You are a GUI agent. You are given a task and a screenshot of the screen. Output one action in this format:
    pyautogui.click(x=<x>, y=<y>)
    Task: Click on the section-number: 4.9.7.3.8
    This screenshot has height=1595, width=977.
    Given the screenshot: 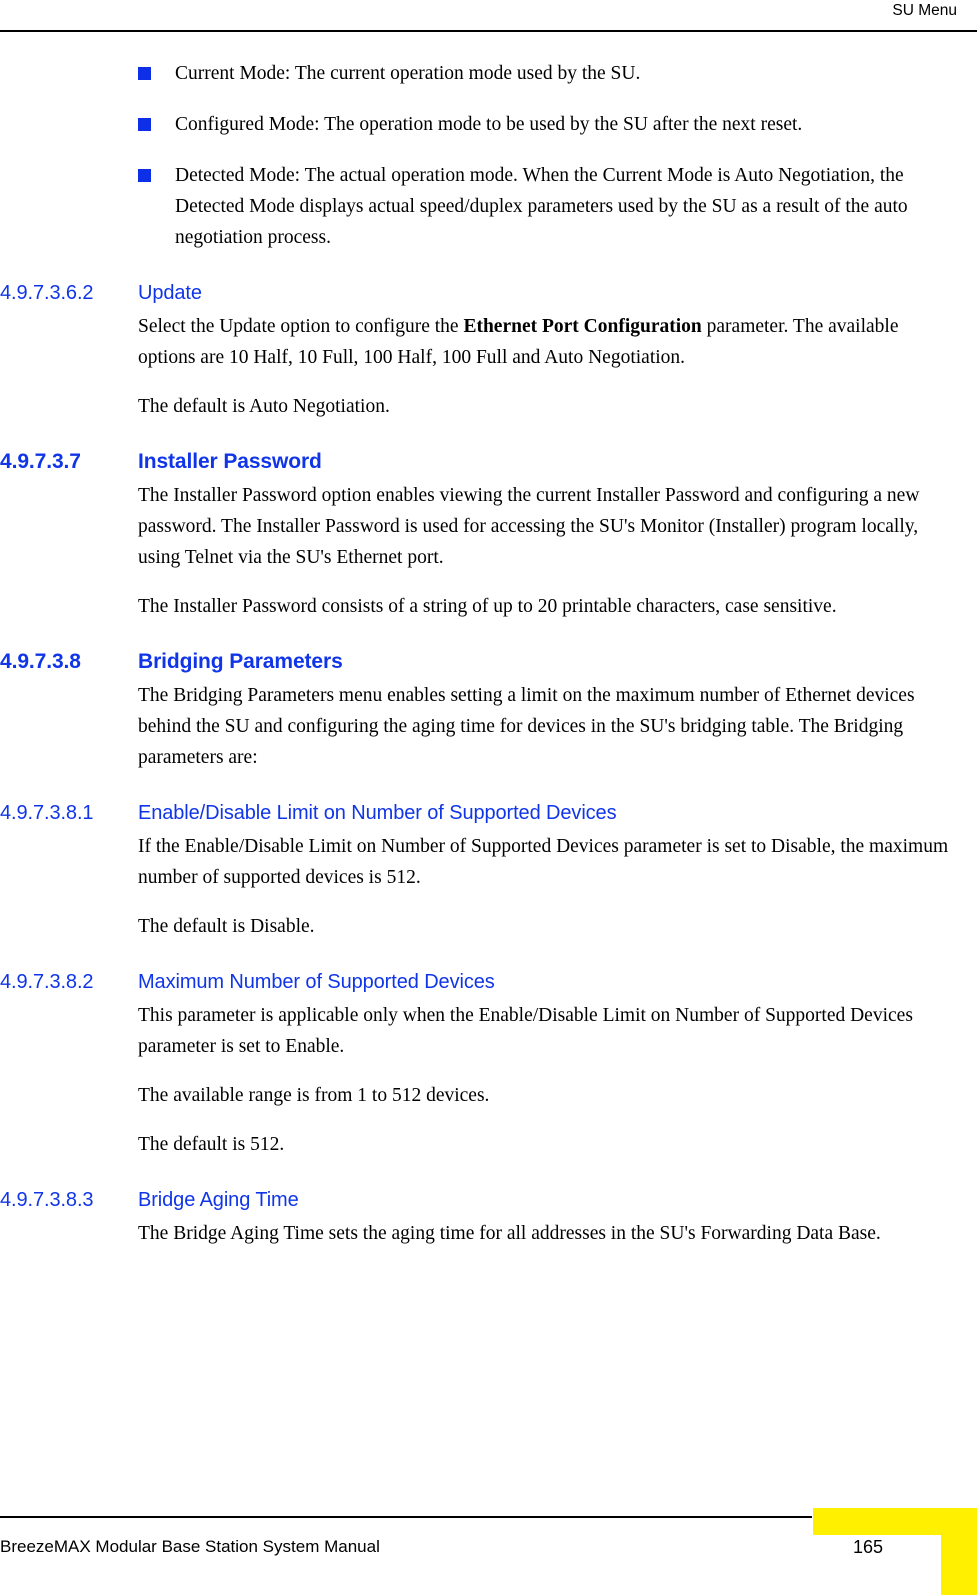 What is the action you would take?
    pyautogui.click(x=40, y=661)
    